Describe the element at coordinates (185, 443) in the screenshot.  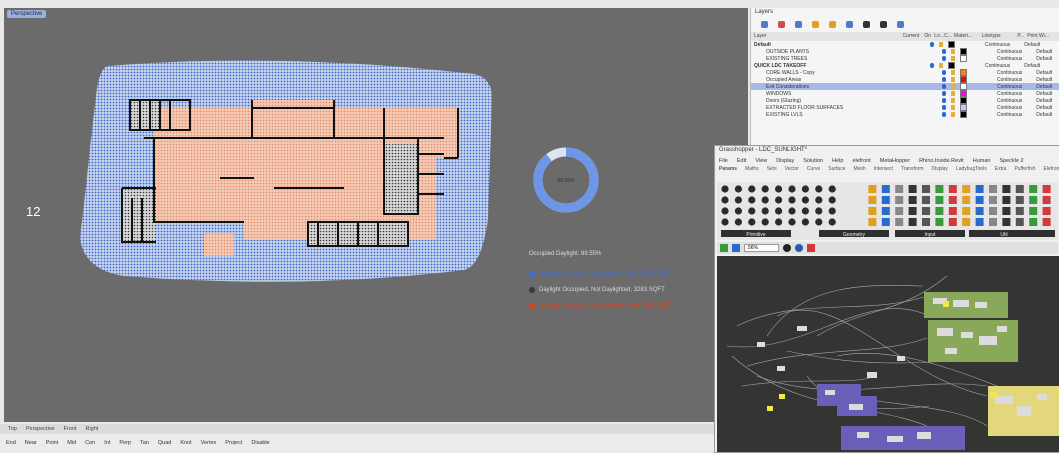
I see `osnap-knot: Knot` at that location.